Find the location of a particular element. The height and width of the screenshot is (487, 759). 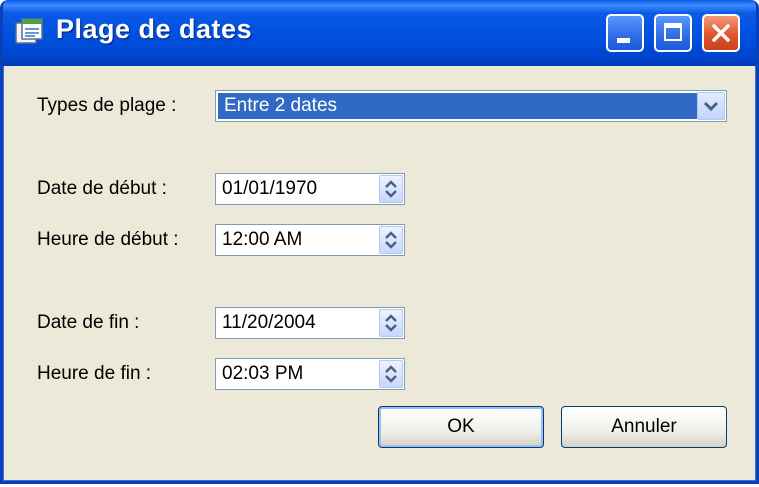

minimize-button is located at coordinates (625, 33).